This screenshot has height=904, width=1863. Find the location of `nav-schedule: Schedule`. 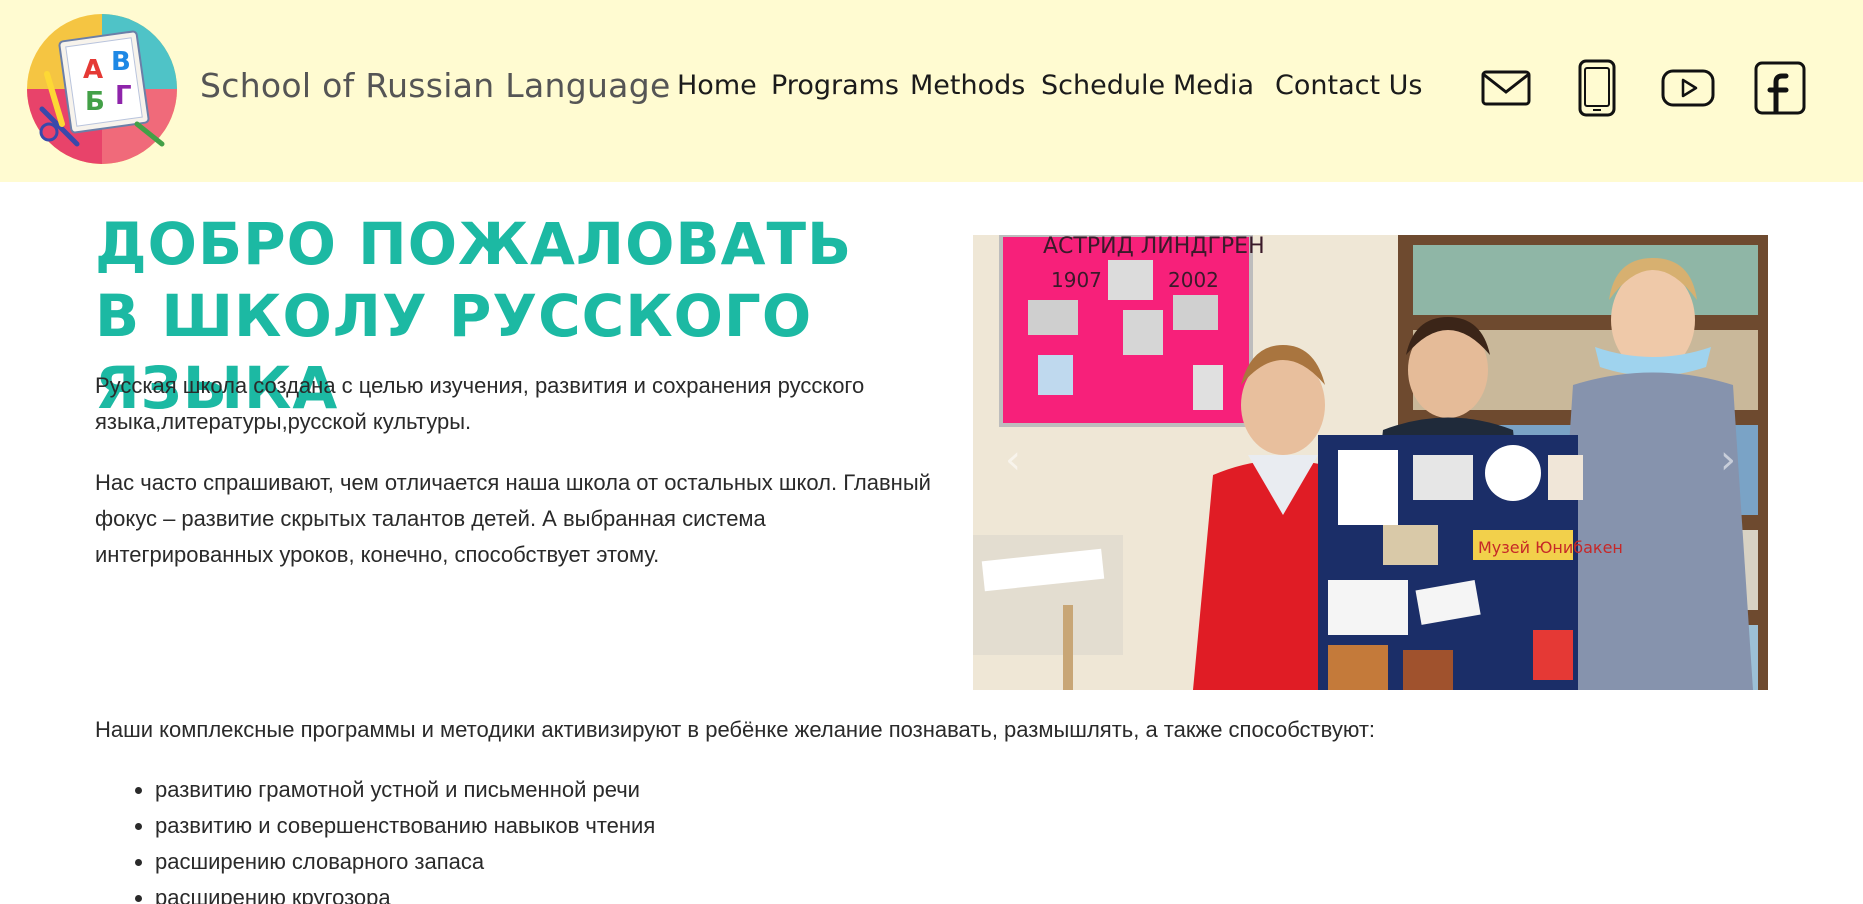

nav-schedule: Schedule is located at coordinates (1103, 85).